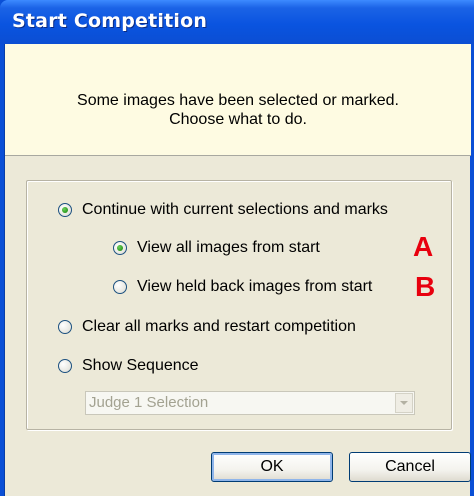  I want to click on clear-all-label: Clear all marks and restart competition, so click(219, 326).